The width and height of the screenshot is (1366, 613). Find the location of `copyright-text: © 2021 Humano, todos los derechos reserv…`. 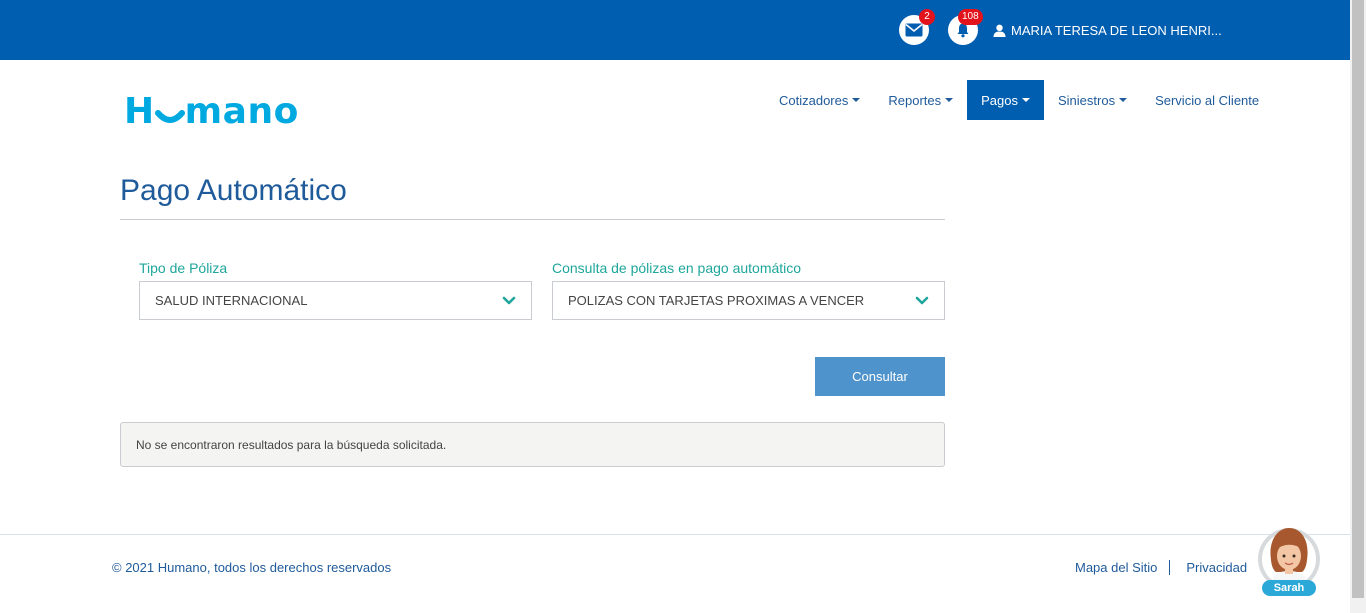

copyright-text: © 2021 Humano, todos los derechos reserv… is located at coordinates (252, 567).